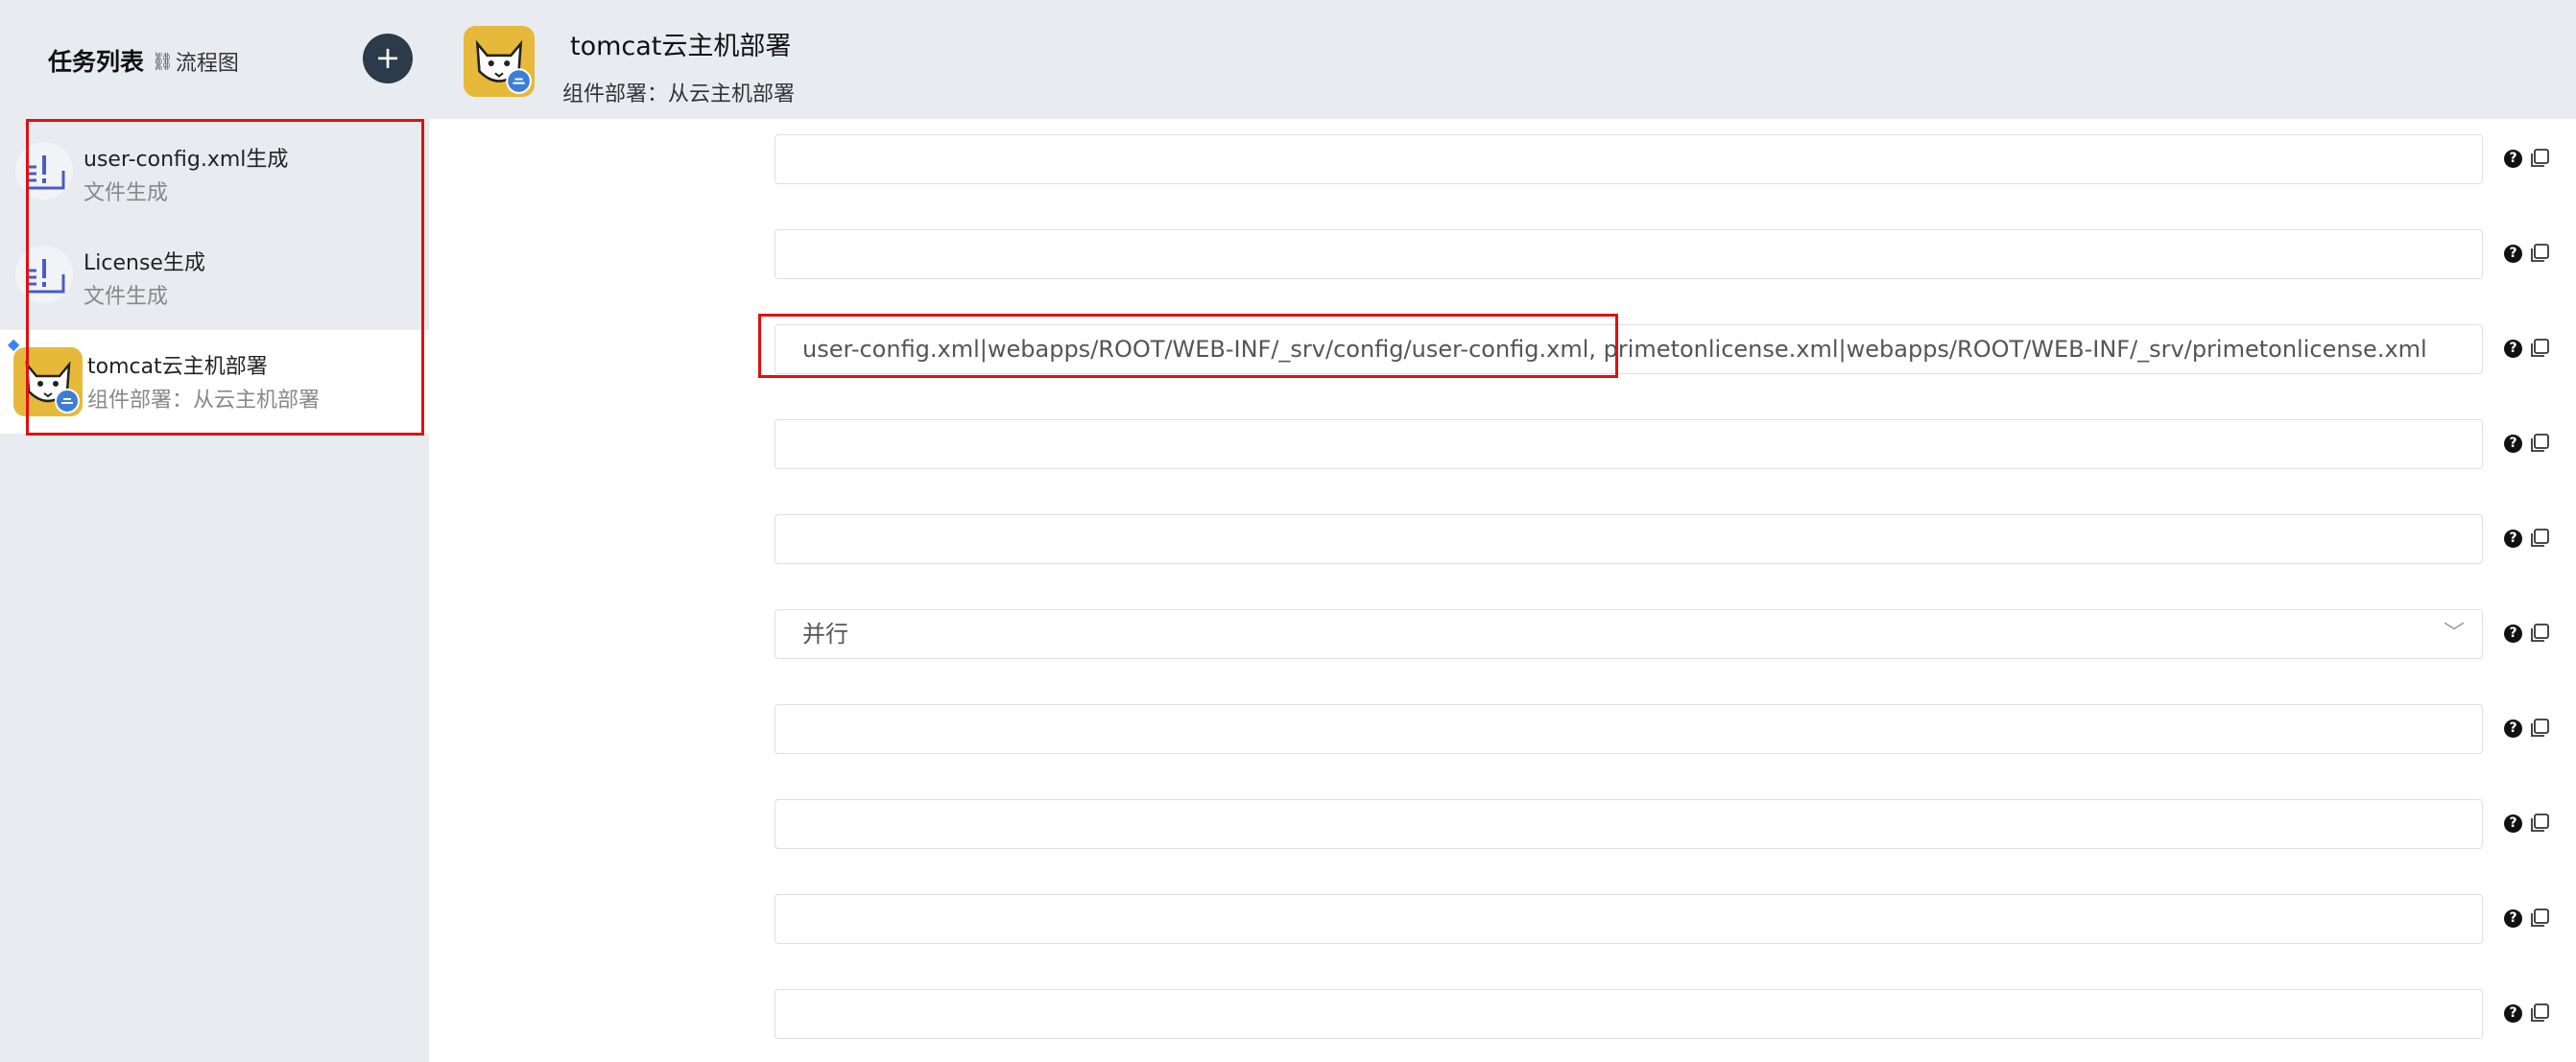 This screenshot has height=1062, width=2576. What do you see at coordinates (679, 94) in the screenshot?
I see `header-subtitle: 组件部署：从云主机部署` at bounding box center [679, 94].